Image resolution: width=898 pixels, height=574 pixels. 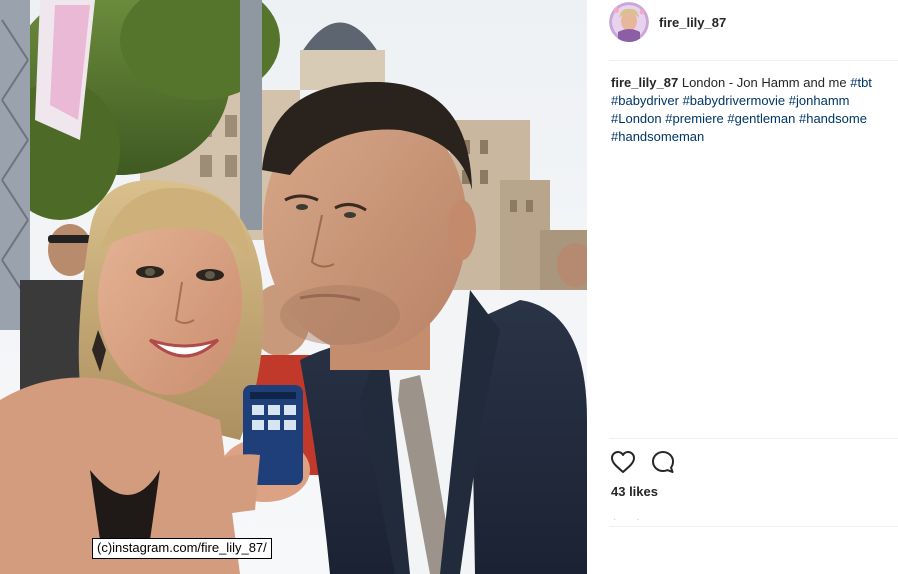 I want to click on comment-divider, so click(x=753, y=526).